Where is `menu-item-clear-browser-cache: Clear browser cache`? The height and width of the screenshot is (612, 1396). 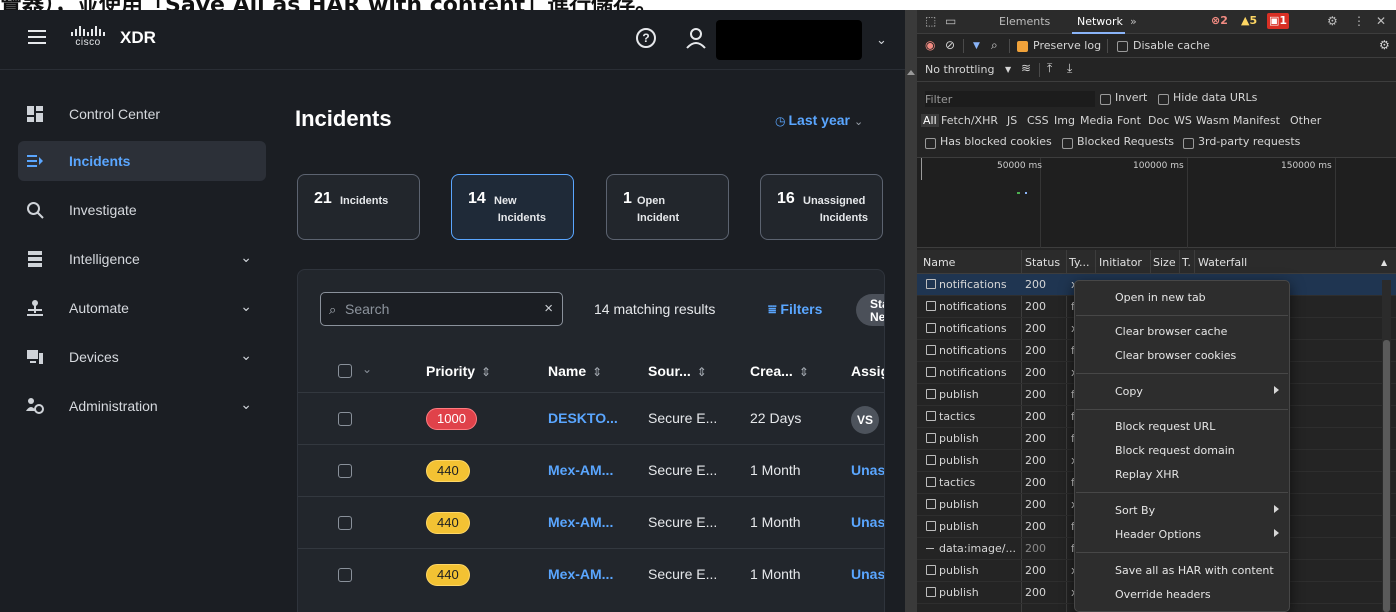 menu-item-clear-browser-cache: Clear browser cache is located at coordinates (1182, 332).